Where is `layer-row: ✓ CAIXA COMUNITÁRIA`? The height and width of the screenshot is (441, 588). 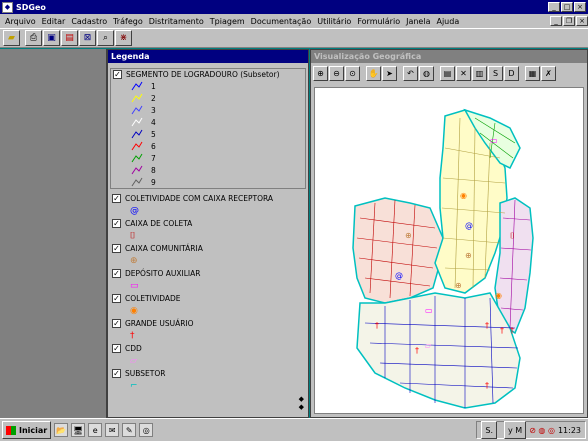
layer-row: ✓ CAIXA COMUNITÁRIA is located at coordinates (208, 248).